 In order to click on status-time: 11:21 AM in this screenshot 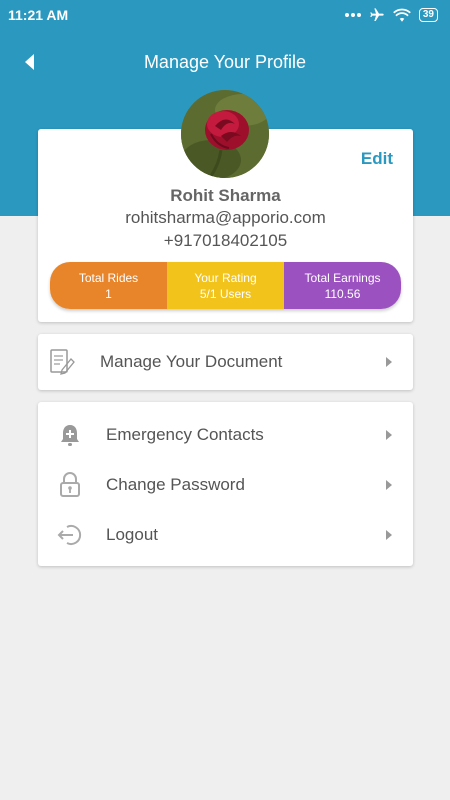, I will do `click(38, 15)`.